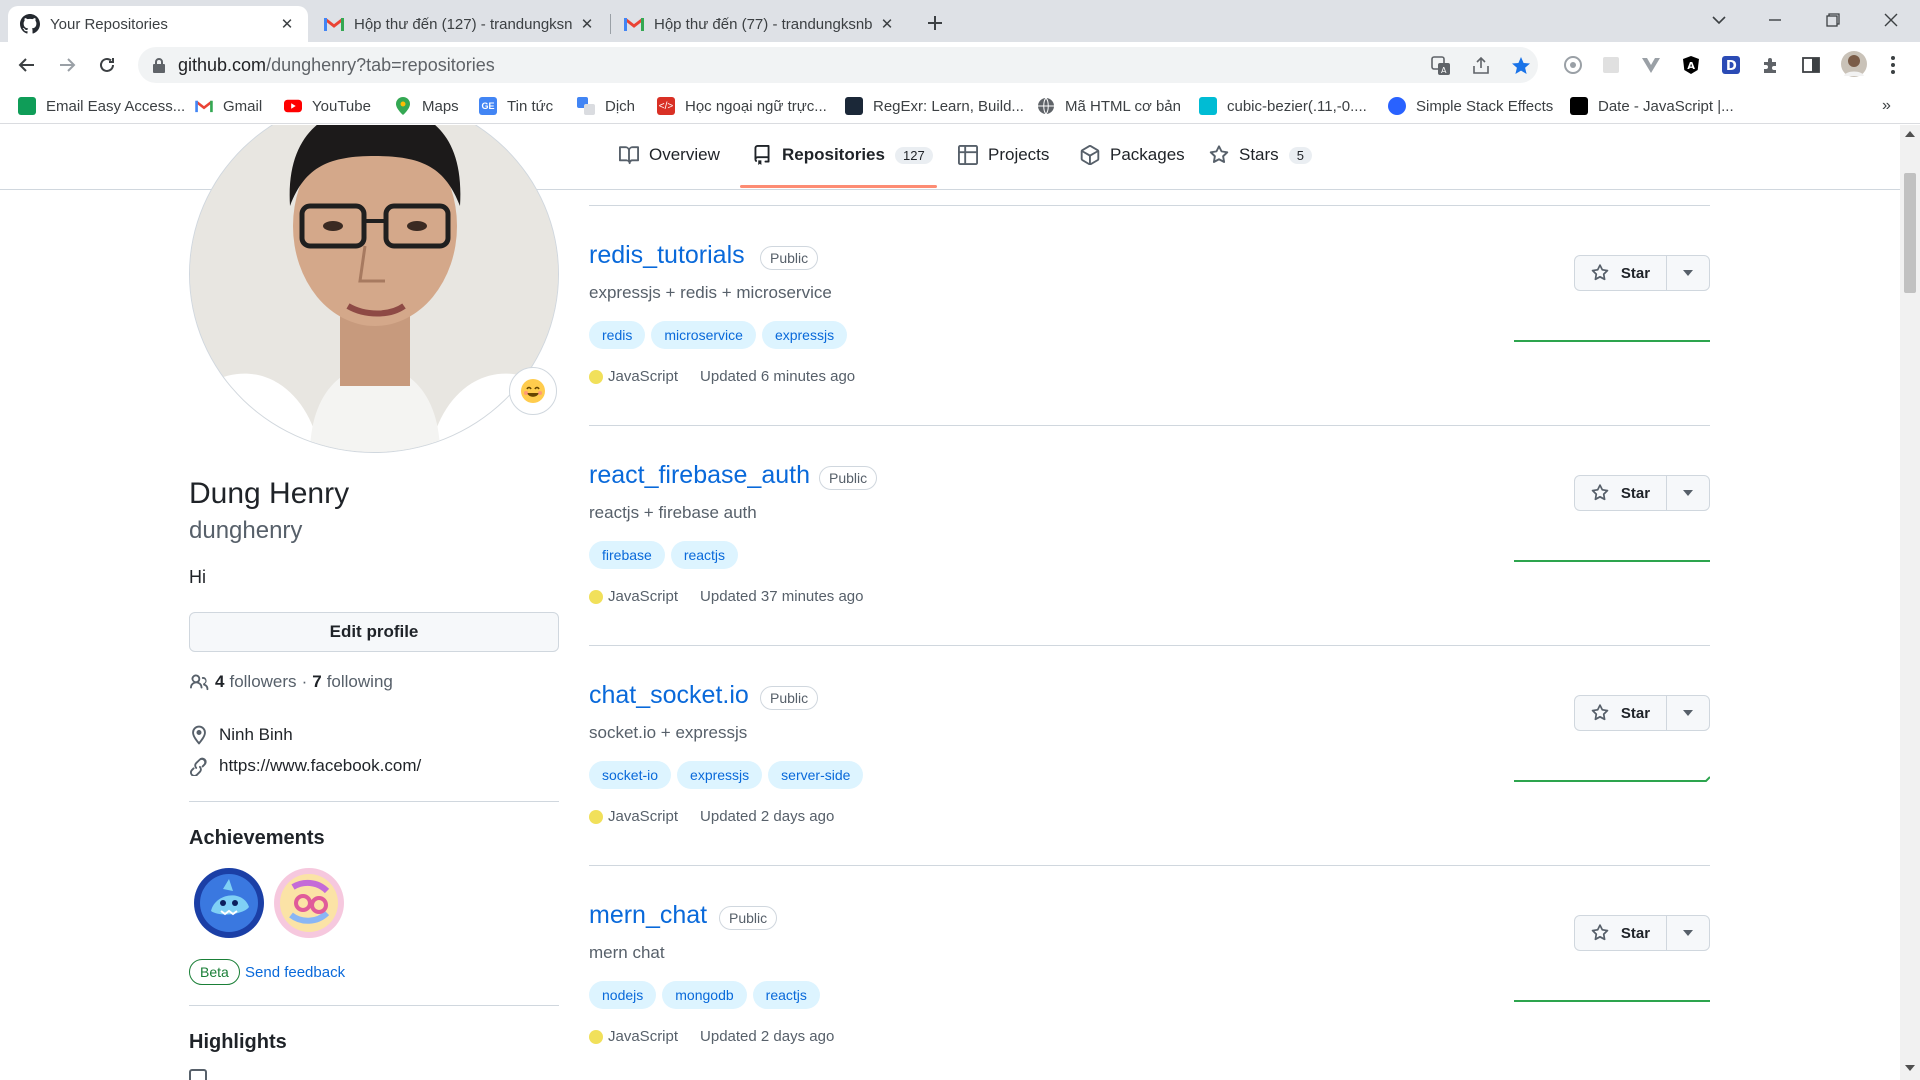  What do you see at coordinates (935, 23) in the screenshot?
I see `new-tab-button` at bounding box center [935, 23].